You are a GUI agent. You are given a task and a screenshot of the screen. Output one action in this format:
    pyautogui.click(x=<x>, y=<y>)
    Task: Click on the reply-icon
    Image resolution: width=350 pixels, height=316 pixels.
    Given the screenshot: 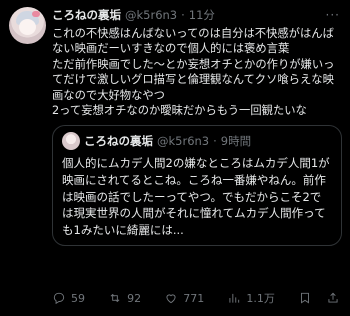 What is the action you would take?
    pyautogui.click(x=59, y=298)
    